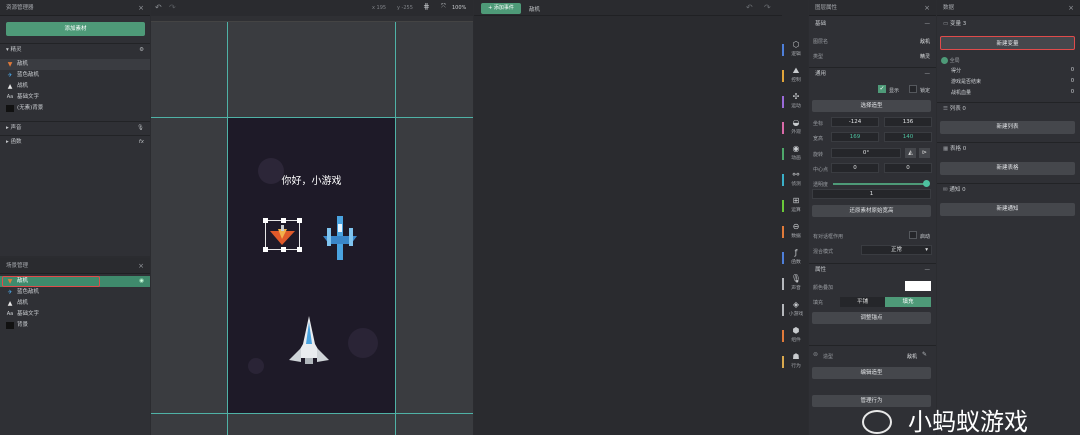  What do you see at coordinates (75, 75) in the screenshot?
I see `sprite-item: ✈ 蓝色敌机` at bounding box center [75, 75].